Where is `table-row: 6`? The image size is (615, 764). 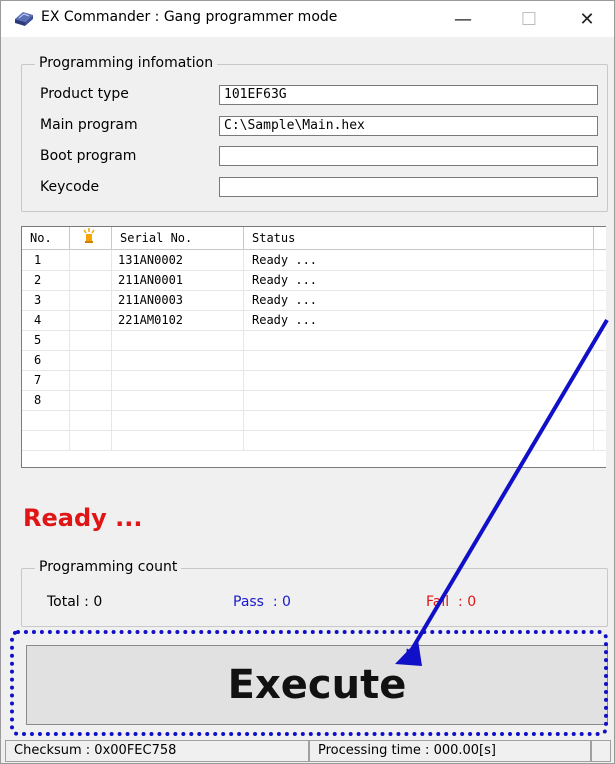
table-row: 6 is located at coordinates (314, 360).